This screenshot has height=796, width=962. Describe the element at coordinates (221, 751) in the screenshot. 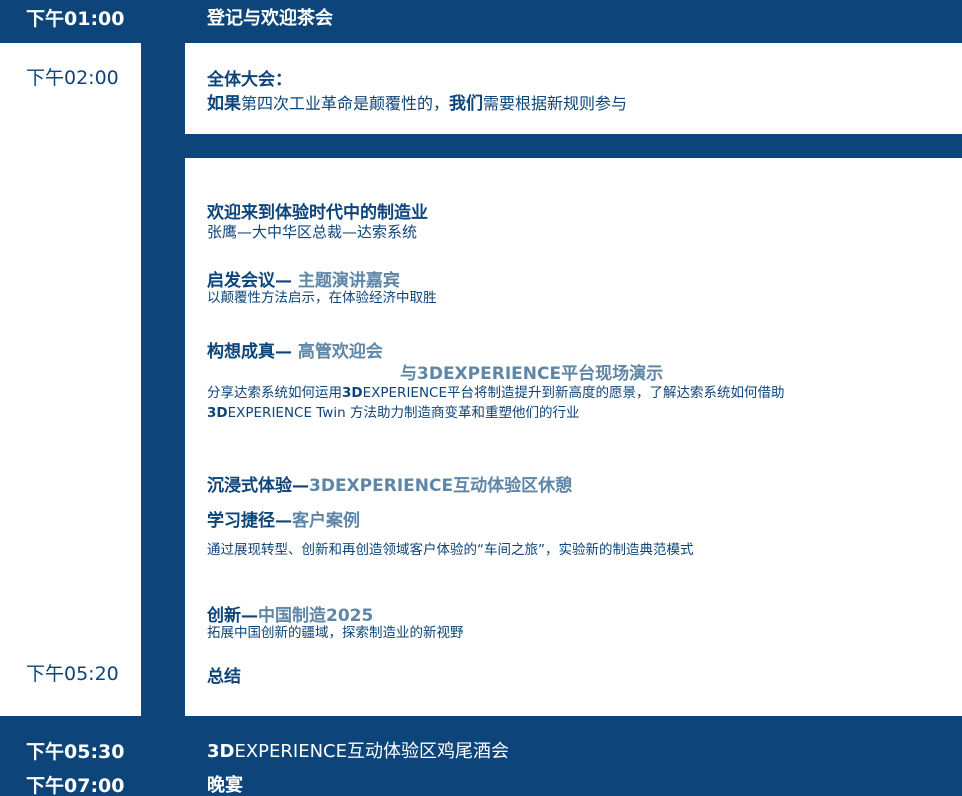

I see `cocktail-3d: 3D` at that location.